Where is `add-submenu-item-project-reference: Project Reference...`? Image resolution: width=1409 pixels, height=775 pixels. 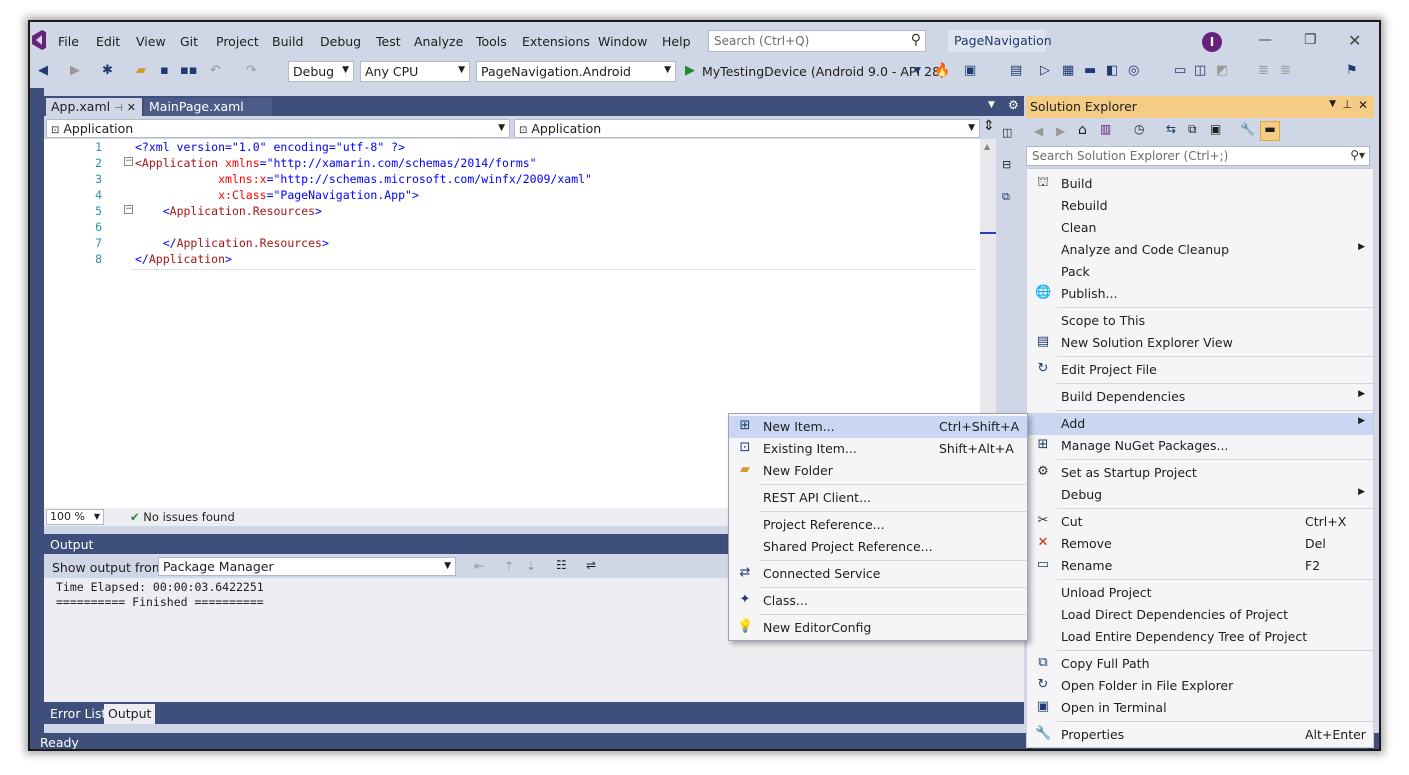 add-submenu-item-project-reference: Project Reference... is located at coordinates (878, 525).